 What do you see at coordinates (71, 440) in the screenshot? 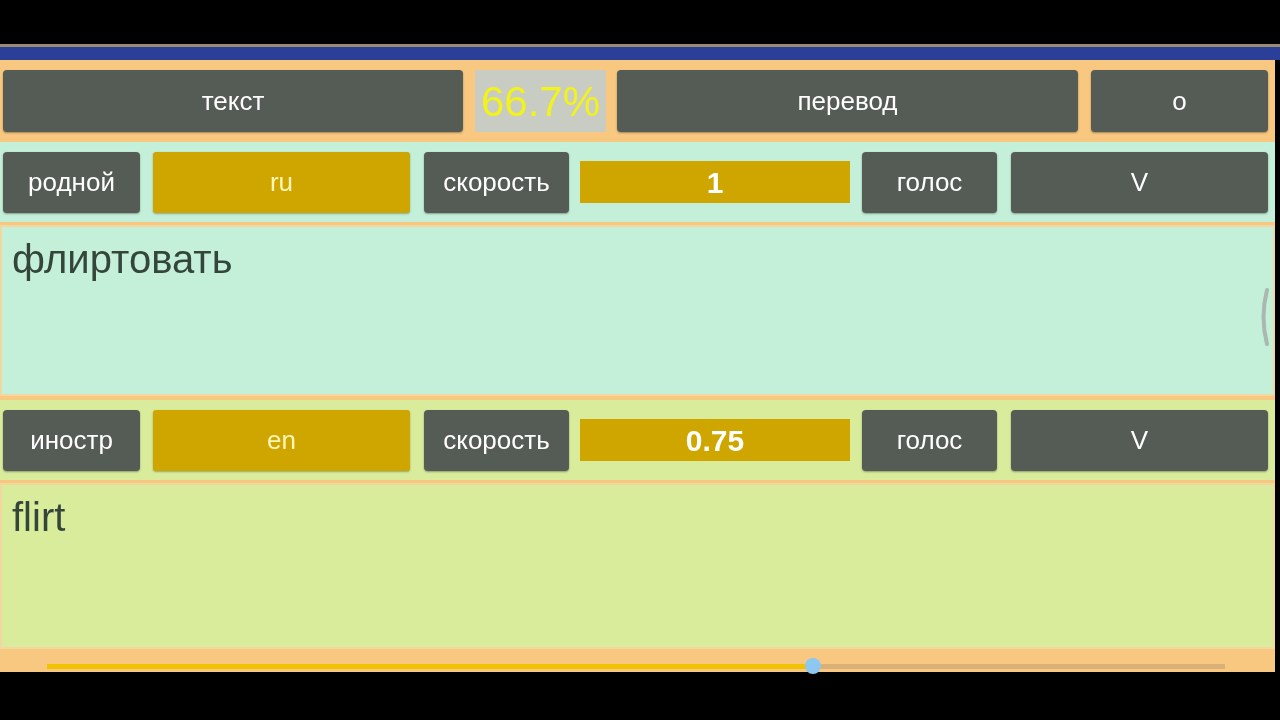
I see `role-button: иностр` at bounding box center [71, 440].